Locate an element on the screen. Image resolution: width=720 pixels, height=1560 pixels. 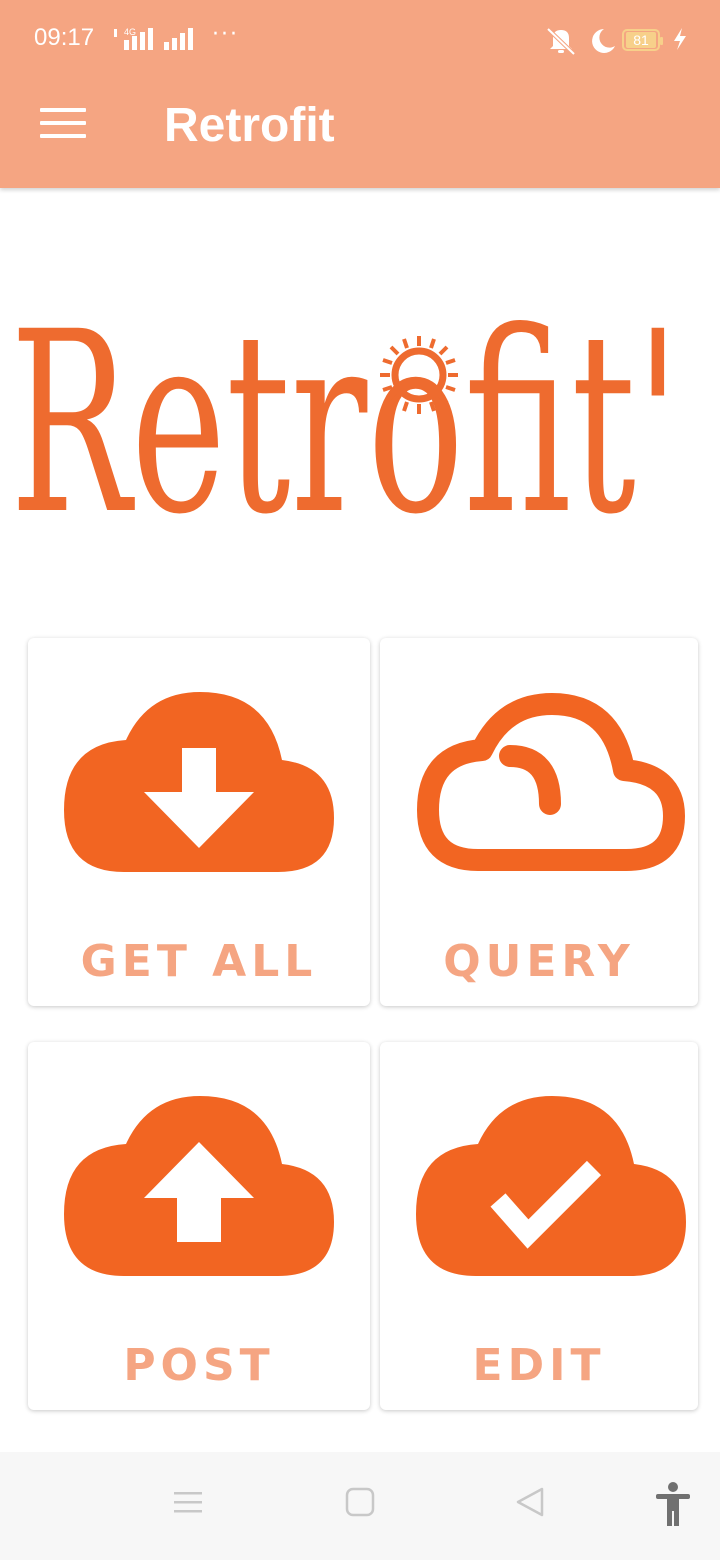
post-card: POST is located at coordinates (199, 1226).